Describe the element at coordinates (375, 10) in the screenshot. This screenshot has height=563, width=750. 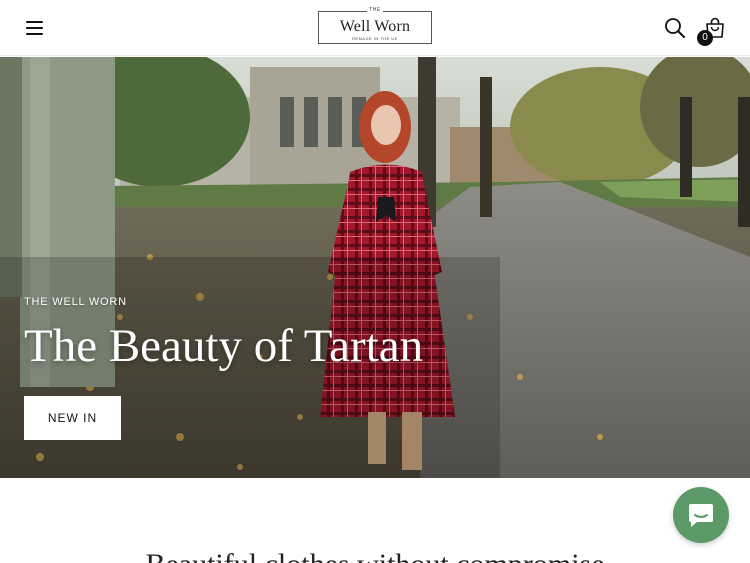
I see `logo-top-text: THE` at that location.